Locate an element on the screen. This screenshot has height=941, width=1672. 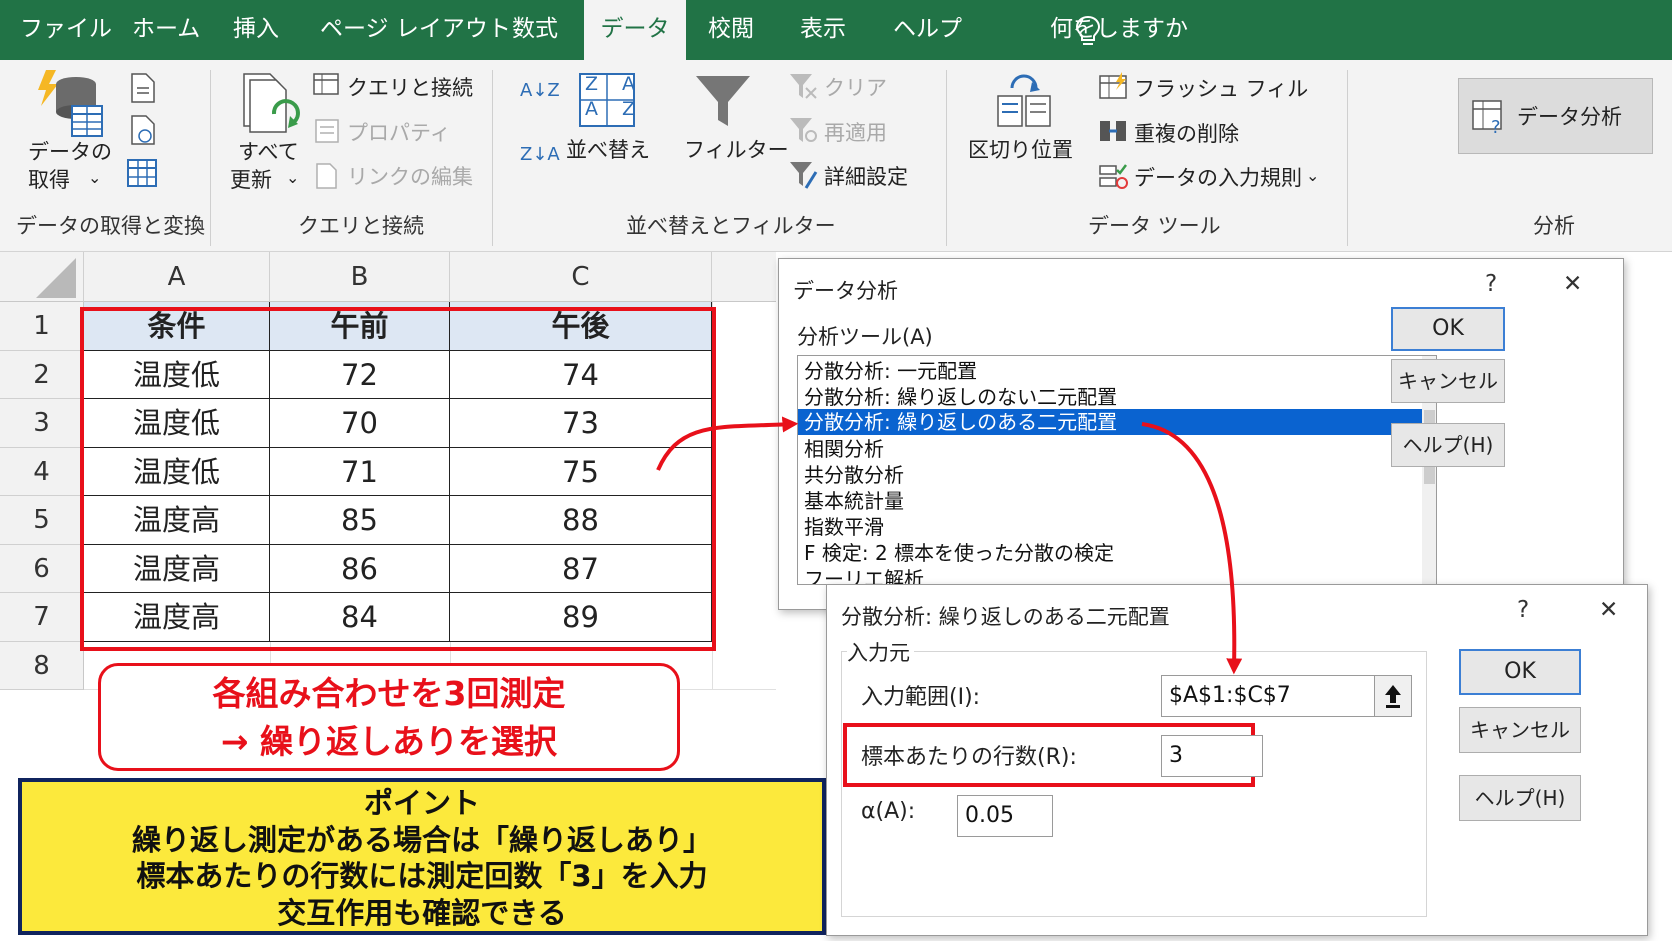
alpha-field: 0.05 is located at coordinates (1005, 816).